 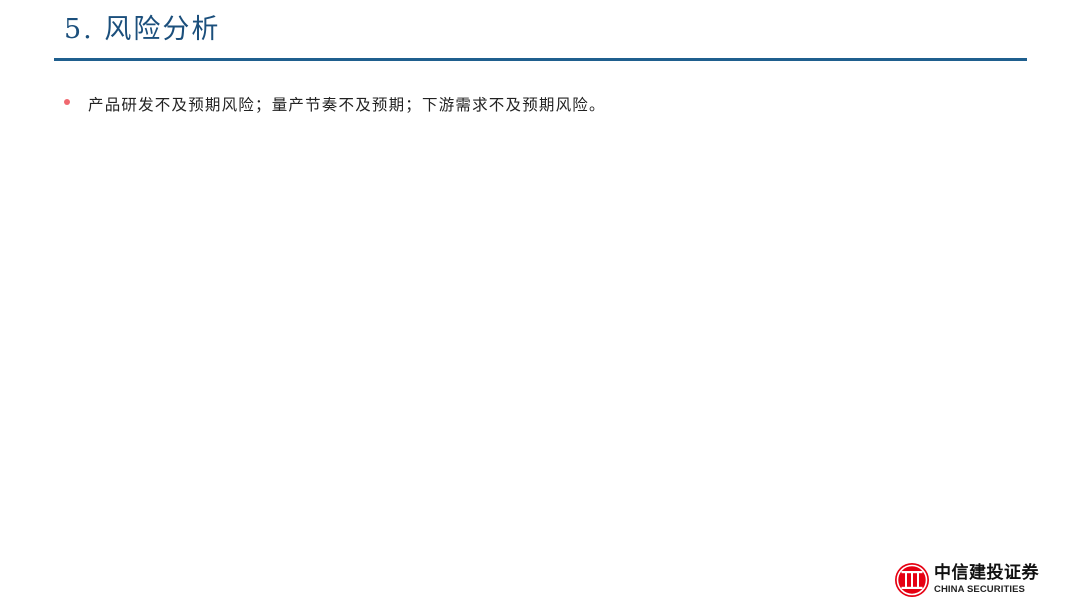 I want to click on bullet-dot-icon, so click(x=67, y=102).